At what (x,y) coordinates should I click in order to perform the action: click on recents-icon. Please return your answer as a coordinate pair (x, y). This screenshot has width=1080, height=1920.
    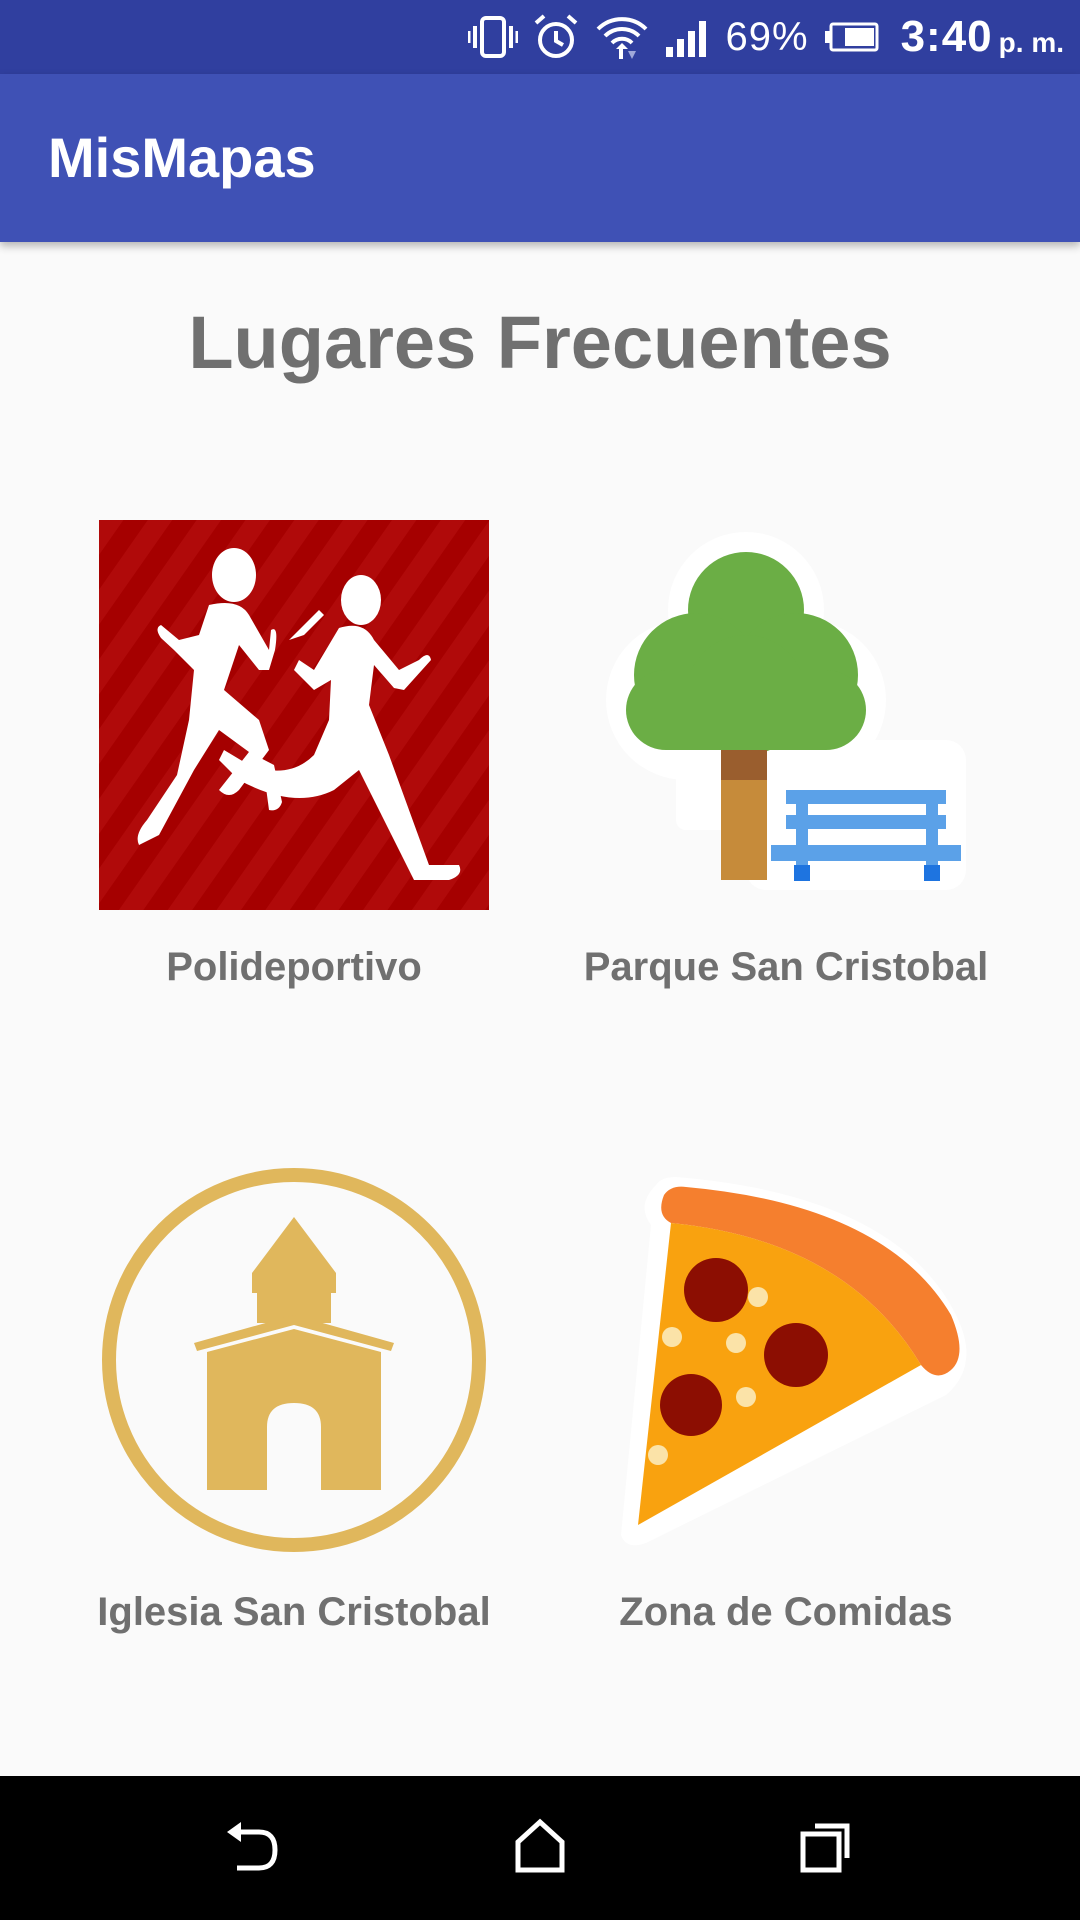
    Looking at the image, I should click on (827, 1848).